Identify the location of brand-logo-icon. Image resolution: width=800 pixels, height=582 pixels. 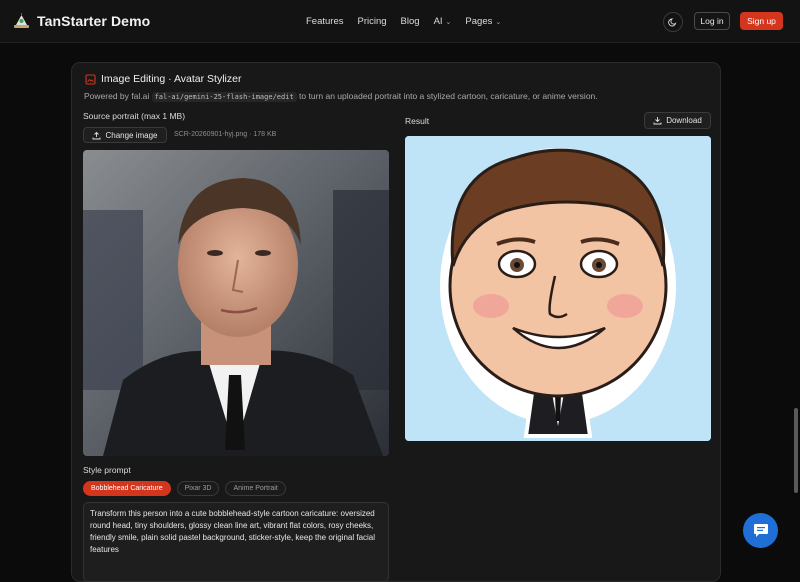
(21, 20).